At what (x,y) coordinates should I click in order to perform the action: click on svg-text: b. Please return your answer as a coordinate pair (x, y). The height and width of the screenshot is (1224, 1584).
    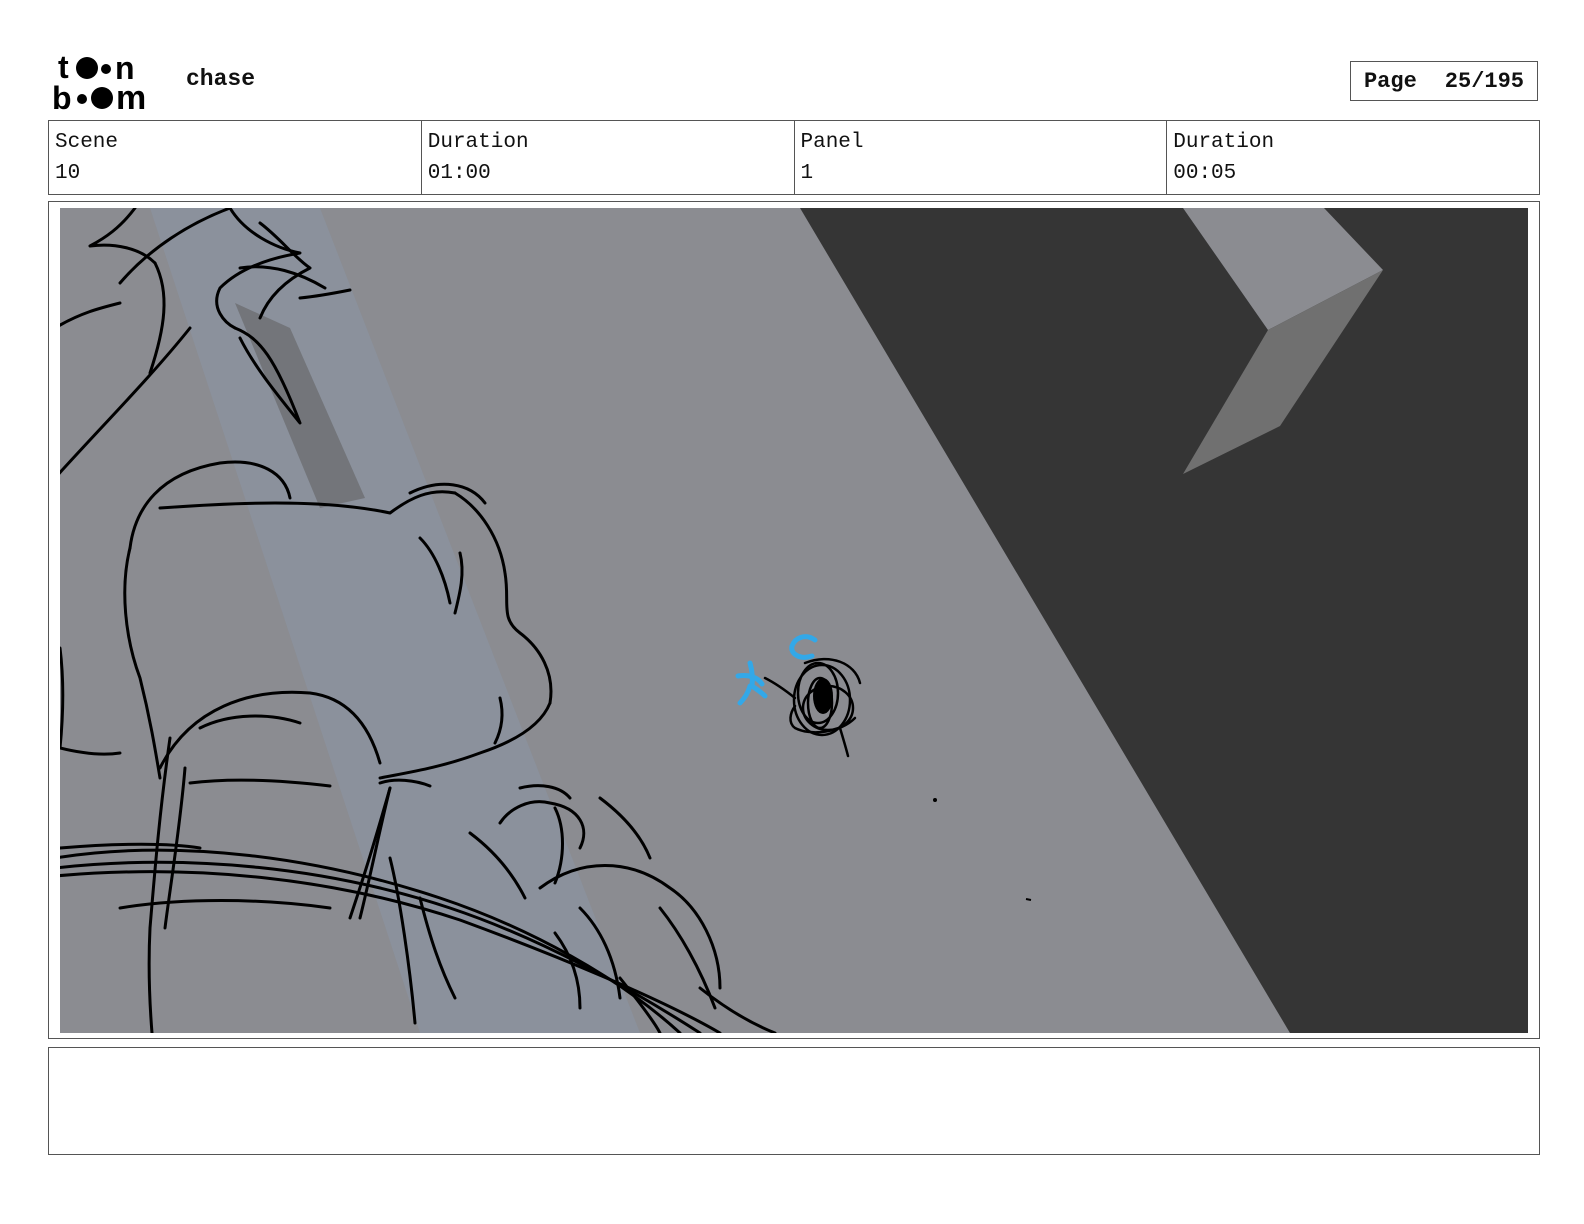
    Looking at the image, I should click on (62, 96).